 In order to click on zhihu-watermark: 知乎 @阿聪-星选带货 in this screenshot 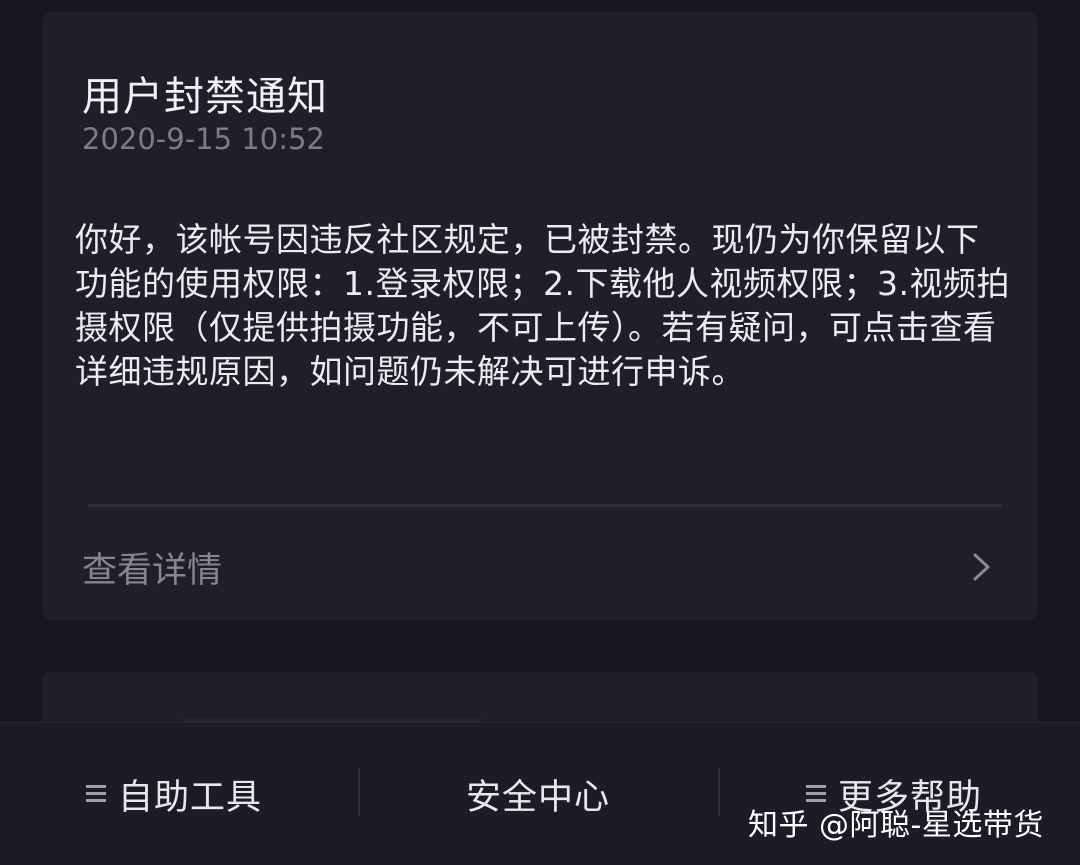, I will do `click(896, 825)`.